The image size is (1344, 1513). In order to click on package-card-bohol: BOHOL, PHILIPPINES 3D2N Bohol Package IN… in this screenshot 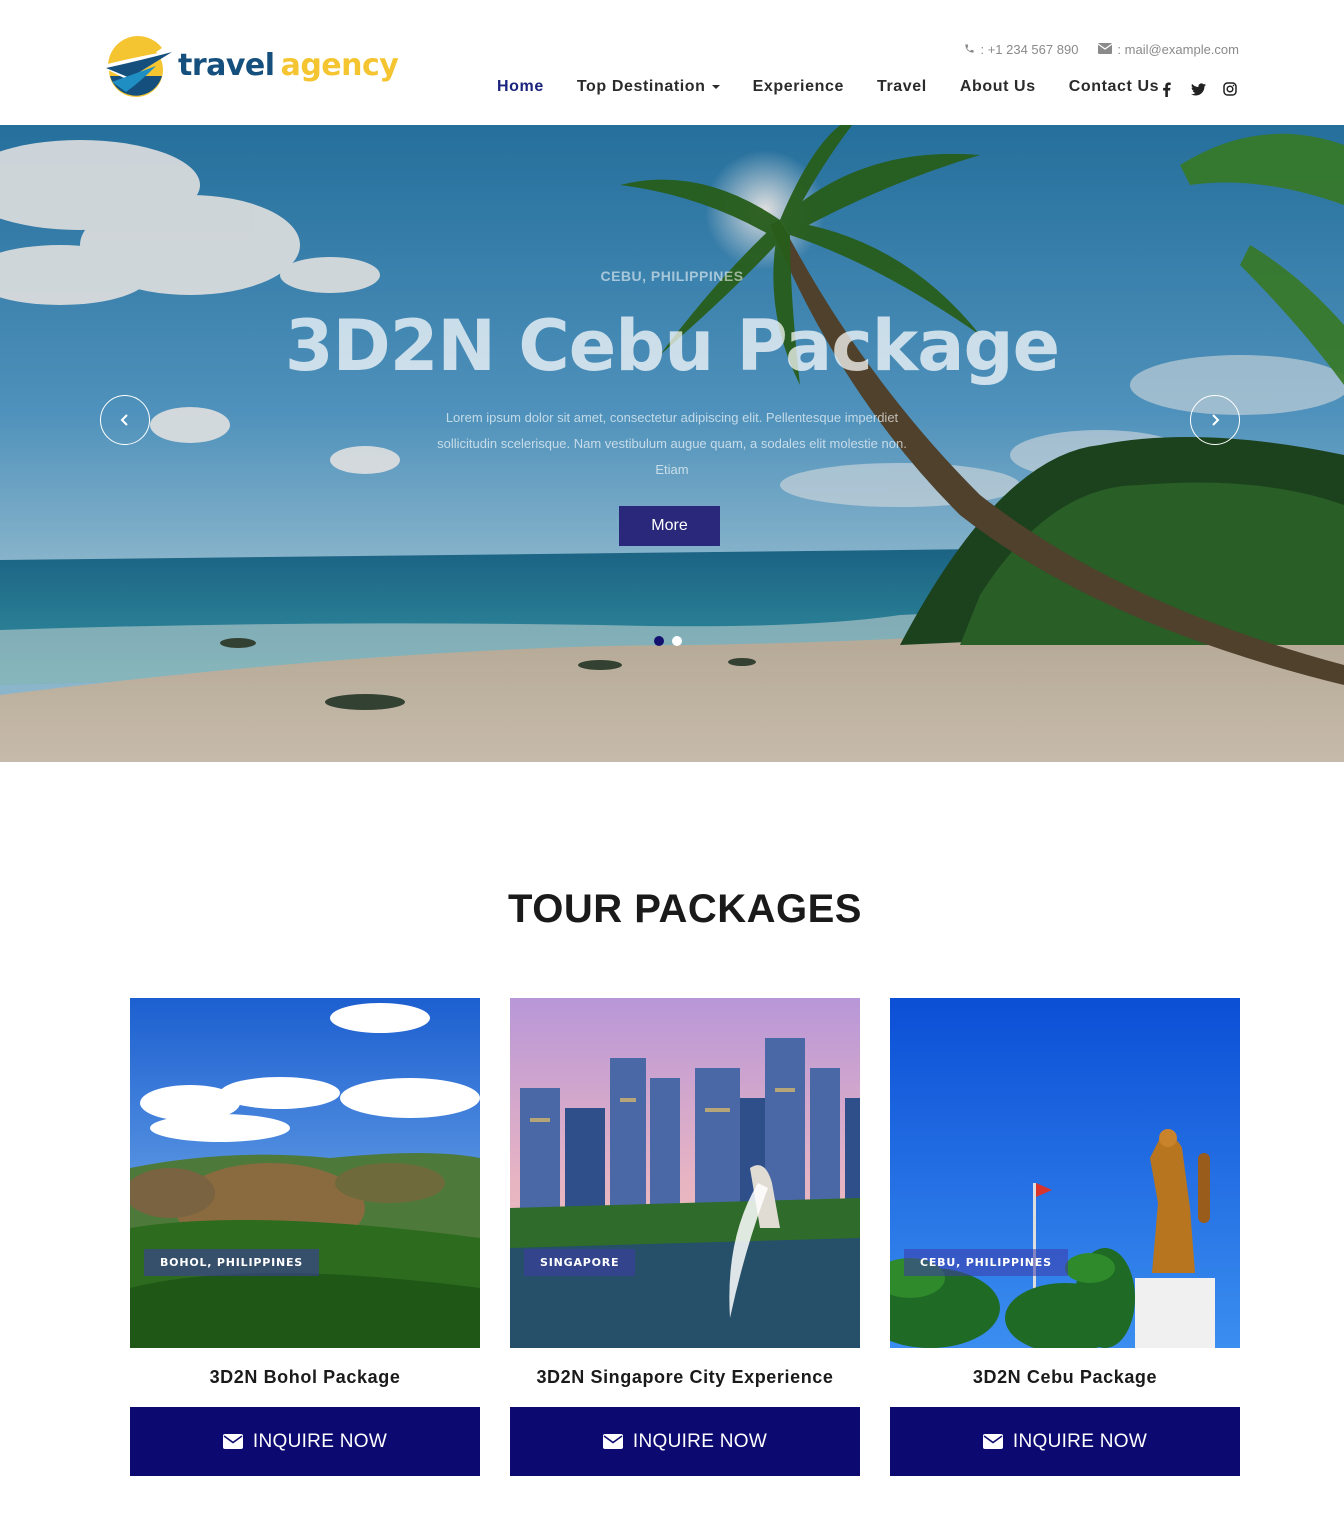, I will do `click(305, 1237)`.